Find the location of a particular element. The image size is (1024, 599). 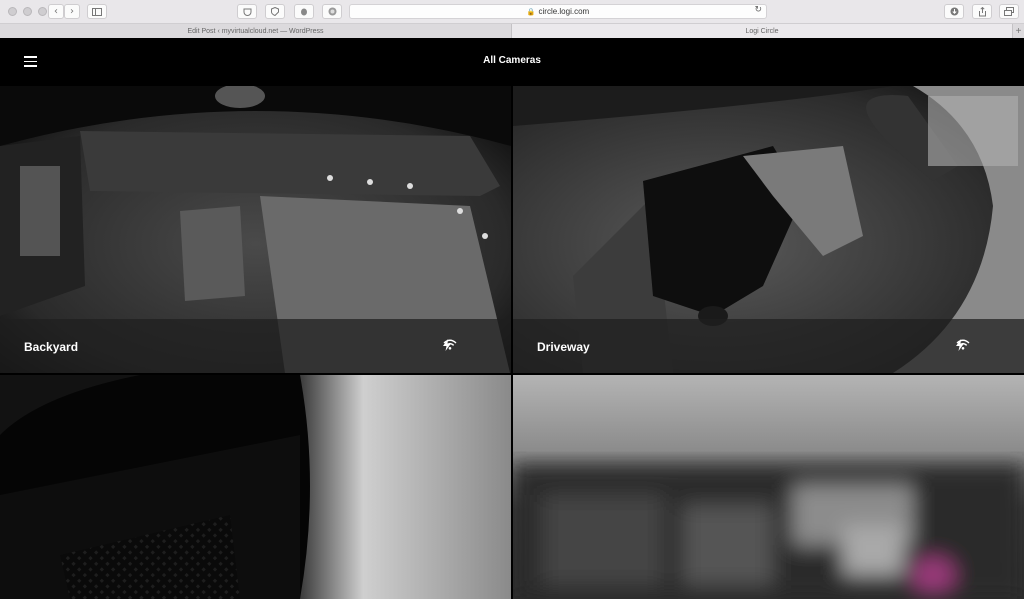

app-header: All Cameras is located at coordinates (512, 62).